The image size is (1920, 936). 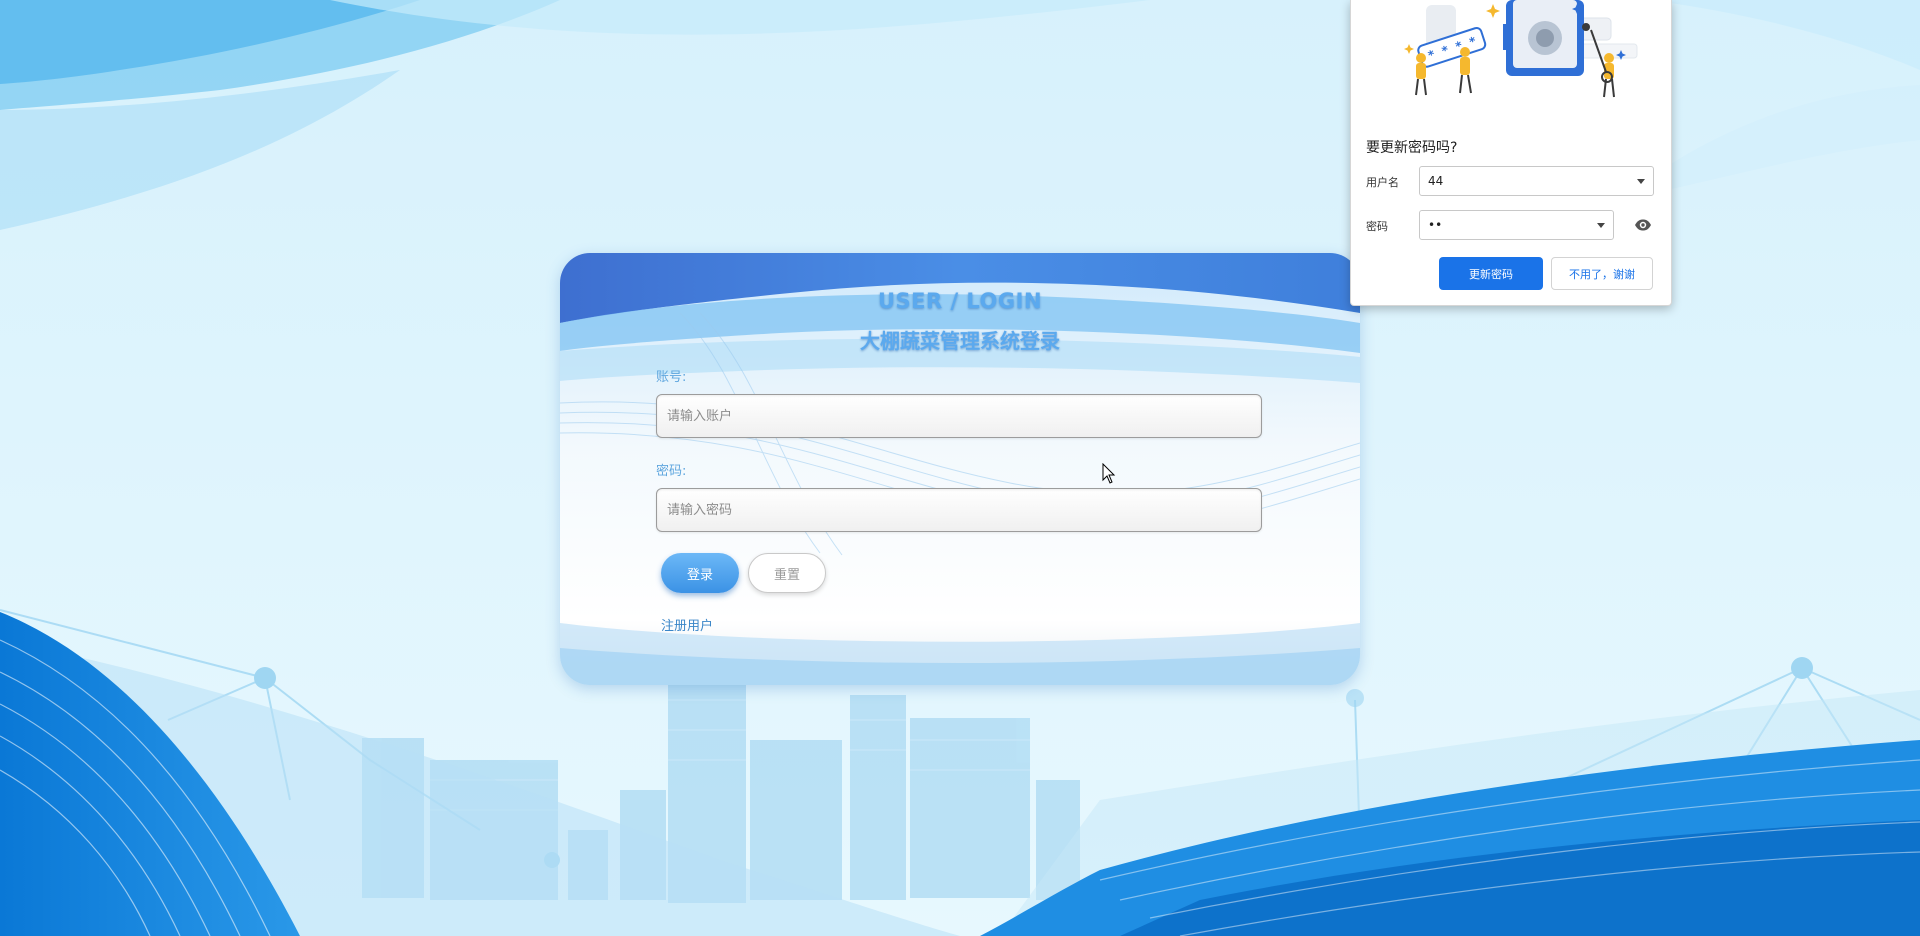 What do you see at coordinates (671, 471) in the screenshot?
I see `password-label: 密码:` at bounding box center [671, 471].